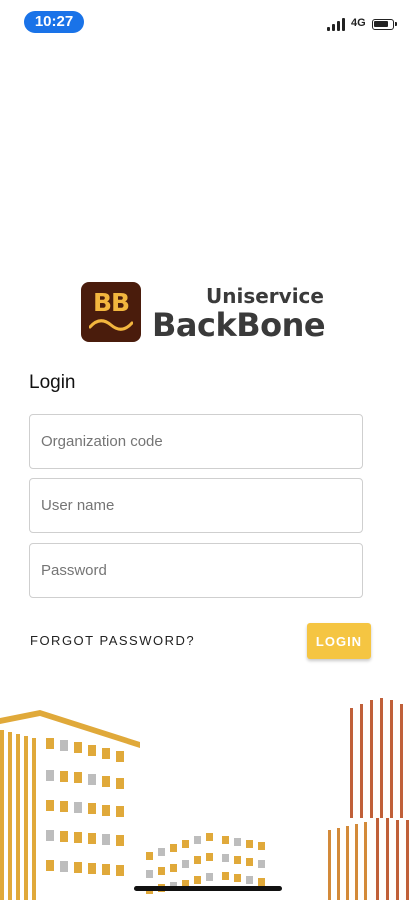 This screenshot has height=900, width=415. Describe the element at coordinates (111, 302) in the screenshot. I see `logo-mark-text: BB` at that location.